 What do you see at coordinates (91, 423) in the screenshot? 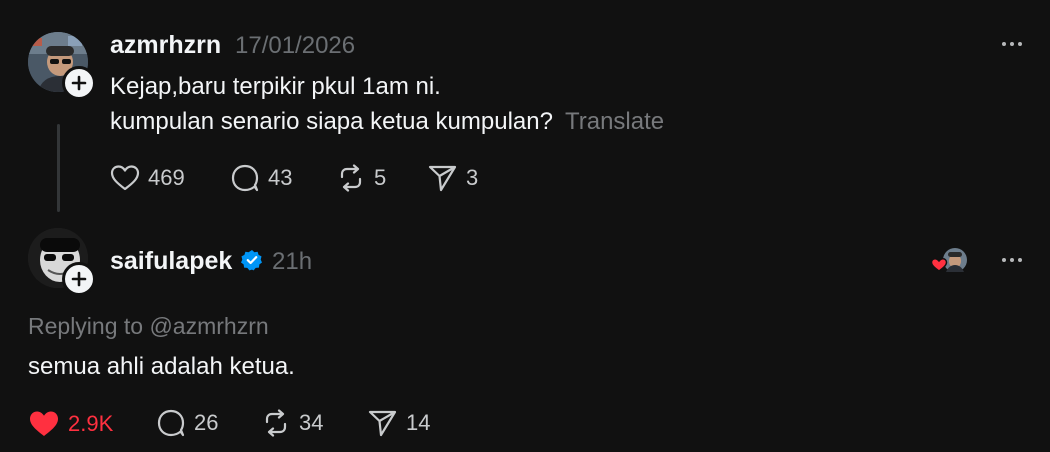
I see `reply-like-count: 2.9K` at bounding box center [91, 423].